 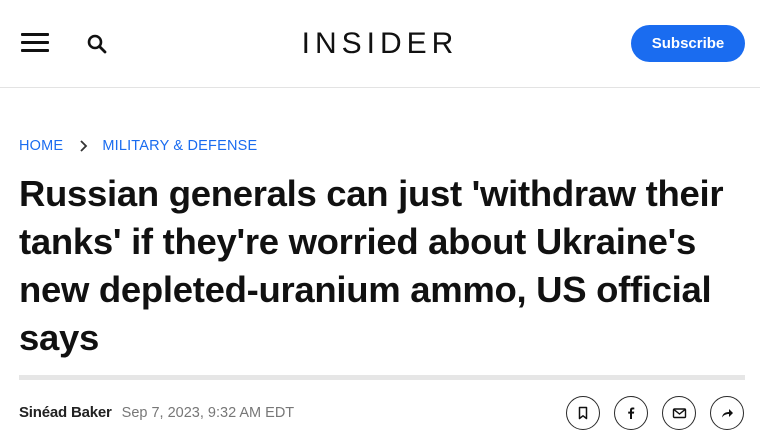 What do you see at coordinates (41, 146) in the screenshot?
I see `breadcrumb-home-link: HOME` at bounding box center [41, 146].